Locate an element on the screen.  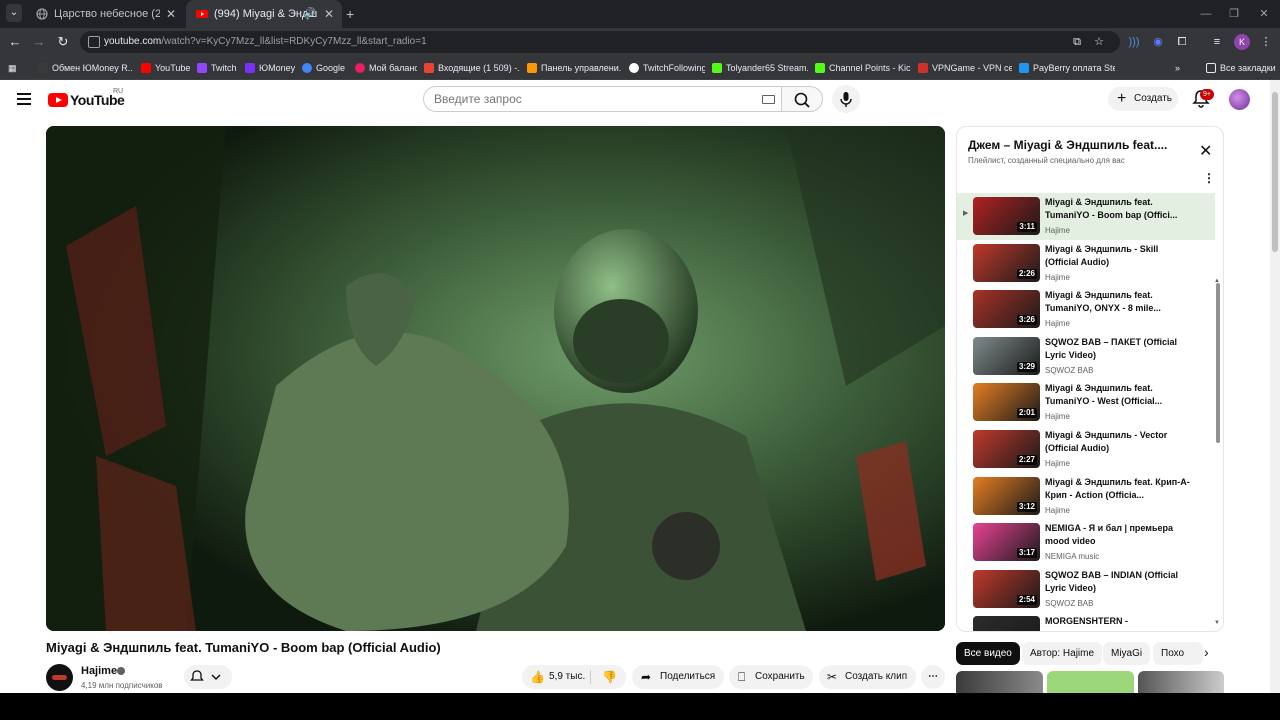
keyboard-icon is located at coordinates (768, 99).